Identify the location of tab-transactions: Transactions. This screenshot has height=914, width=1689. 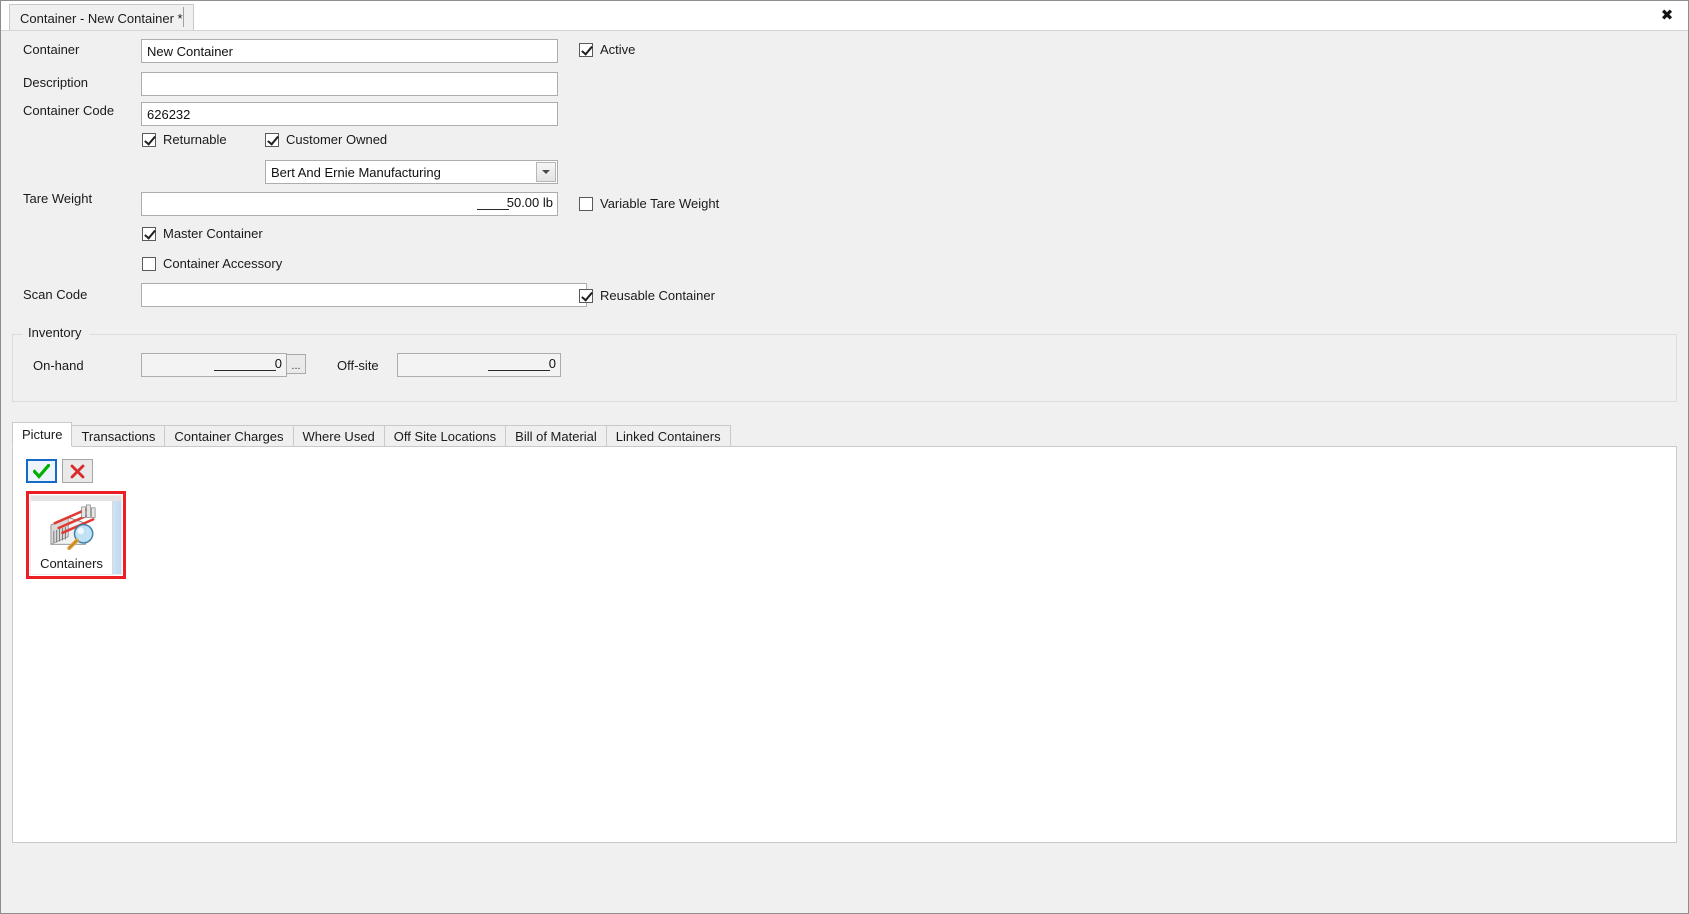
(118, 436).